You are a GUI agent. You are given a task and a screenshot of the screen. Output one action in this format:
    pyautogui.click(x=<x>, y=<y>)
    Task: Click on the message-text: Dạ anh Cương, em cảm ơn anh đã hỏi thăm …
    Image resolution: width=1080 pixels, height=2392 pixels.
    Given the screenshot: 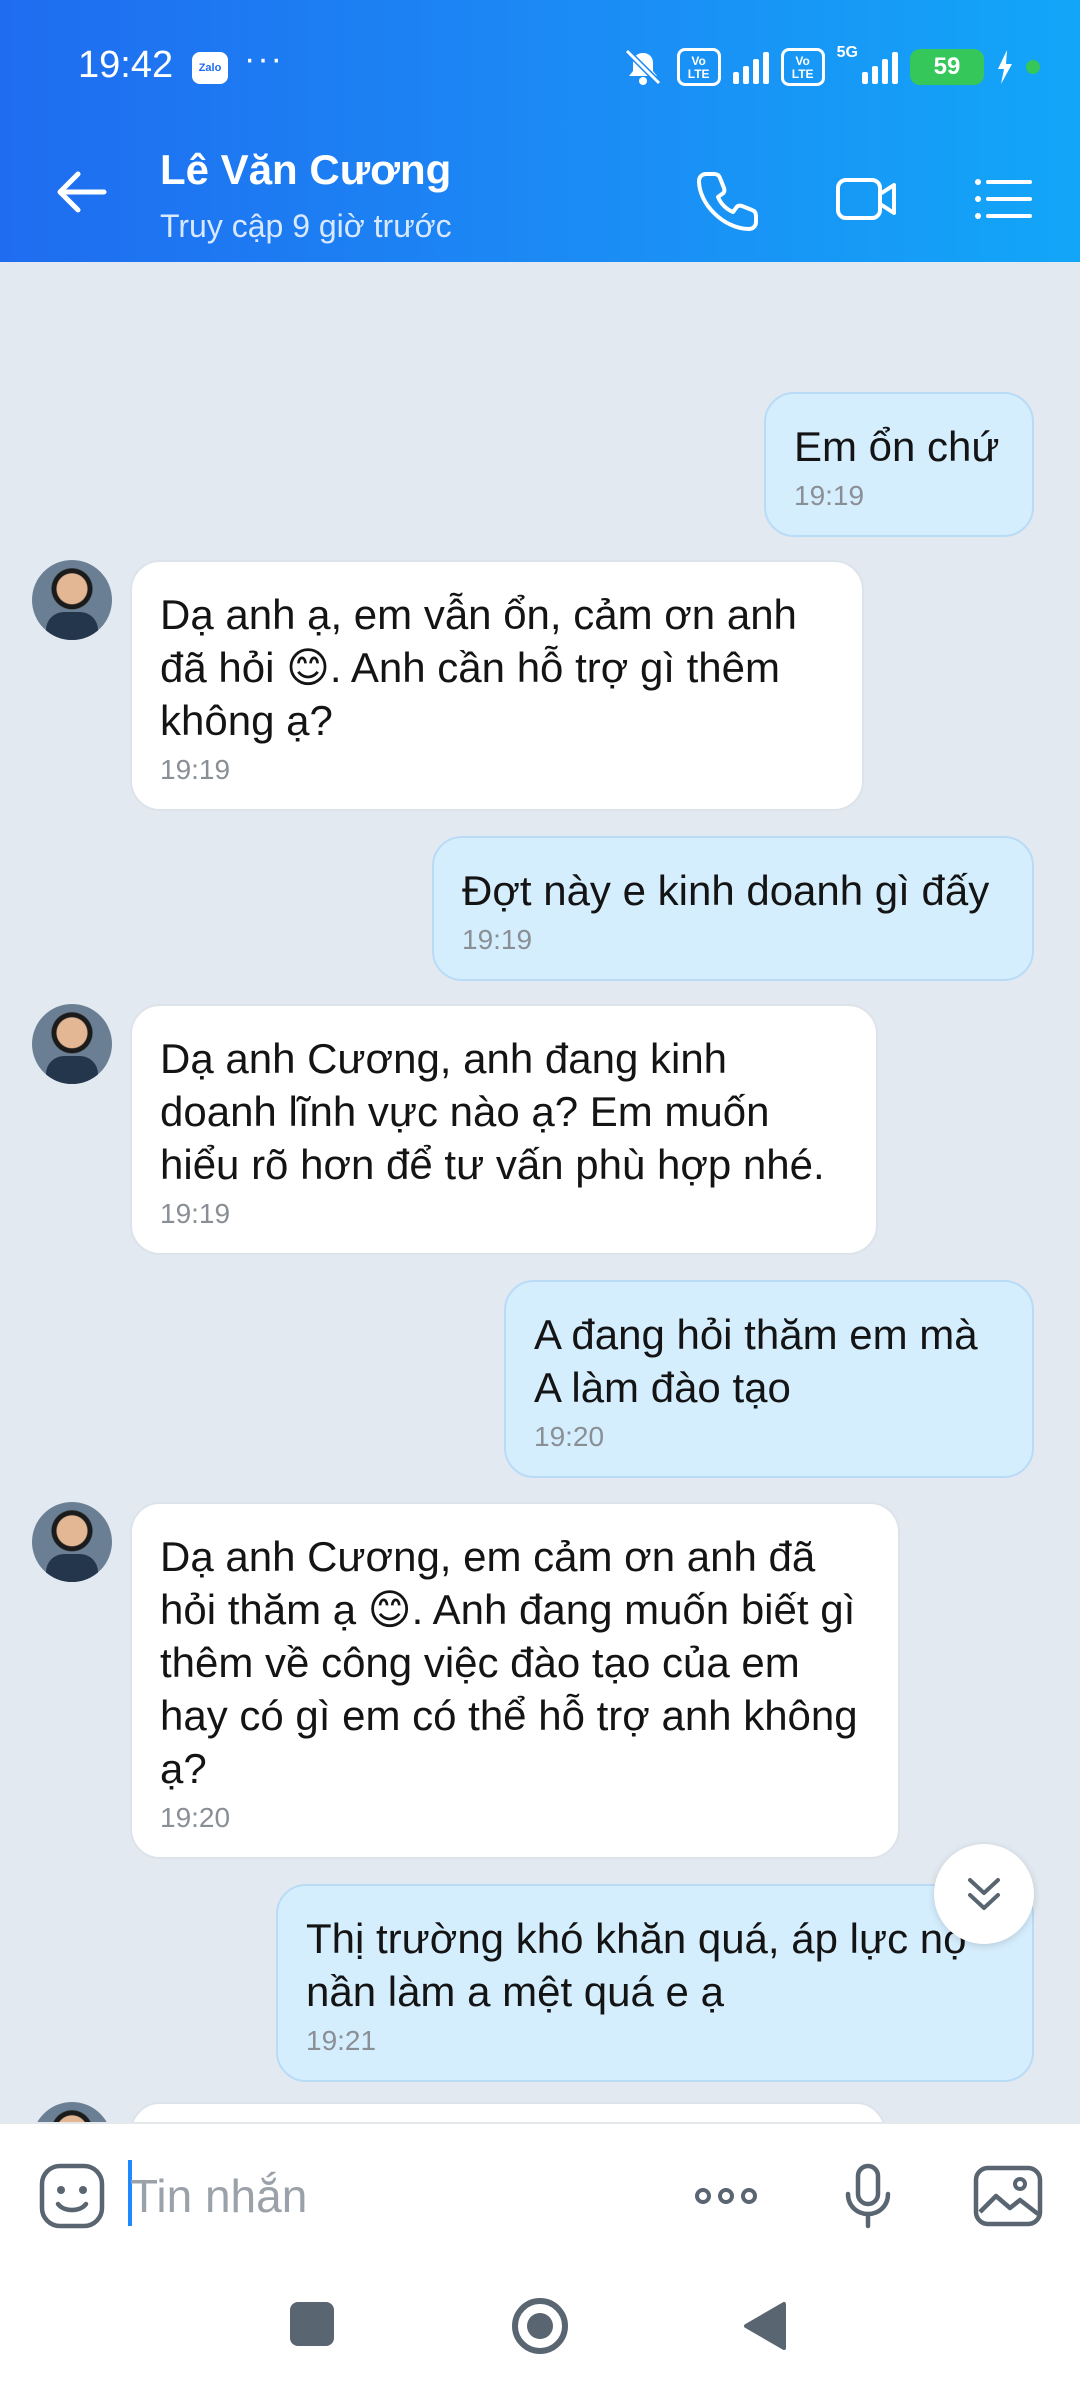 What is the action you would take?
    pyautogui.click(x=509, y=1662)
    